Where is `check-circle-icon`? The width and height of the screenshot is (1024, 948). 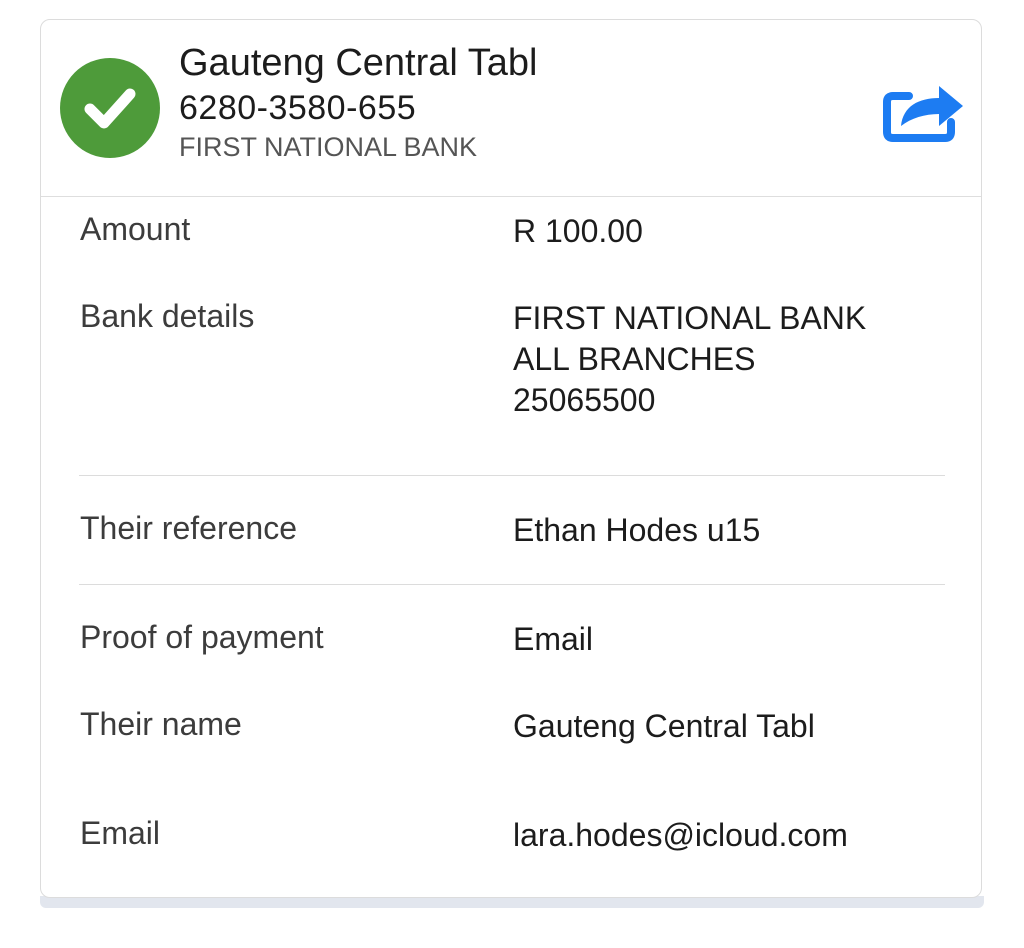 check-circle-icon is located at coordinates (110, 108).